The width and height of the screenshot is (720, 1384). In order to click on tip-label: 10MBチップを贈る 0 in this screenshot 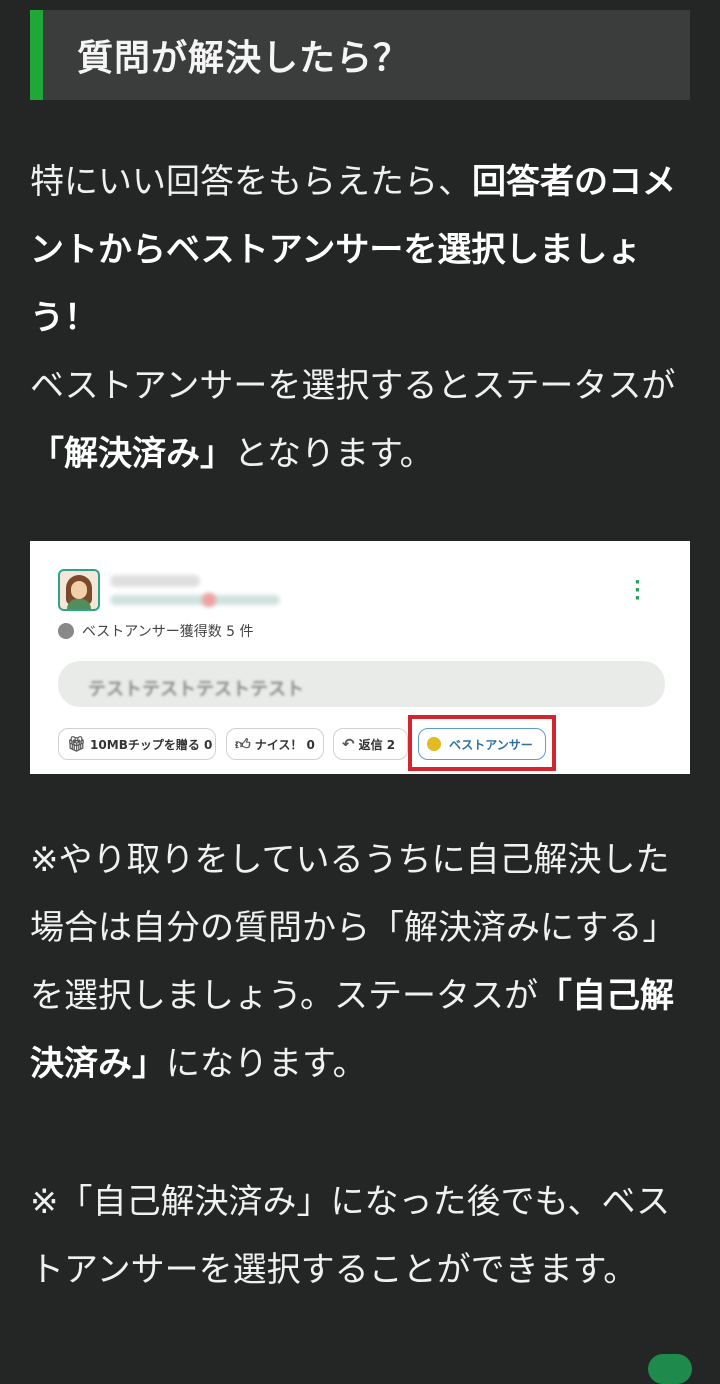, I will do `click(151, 744)`.